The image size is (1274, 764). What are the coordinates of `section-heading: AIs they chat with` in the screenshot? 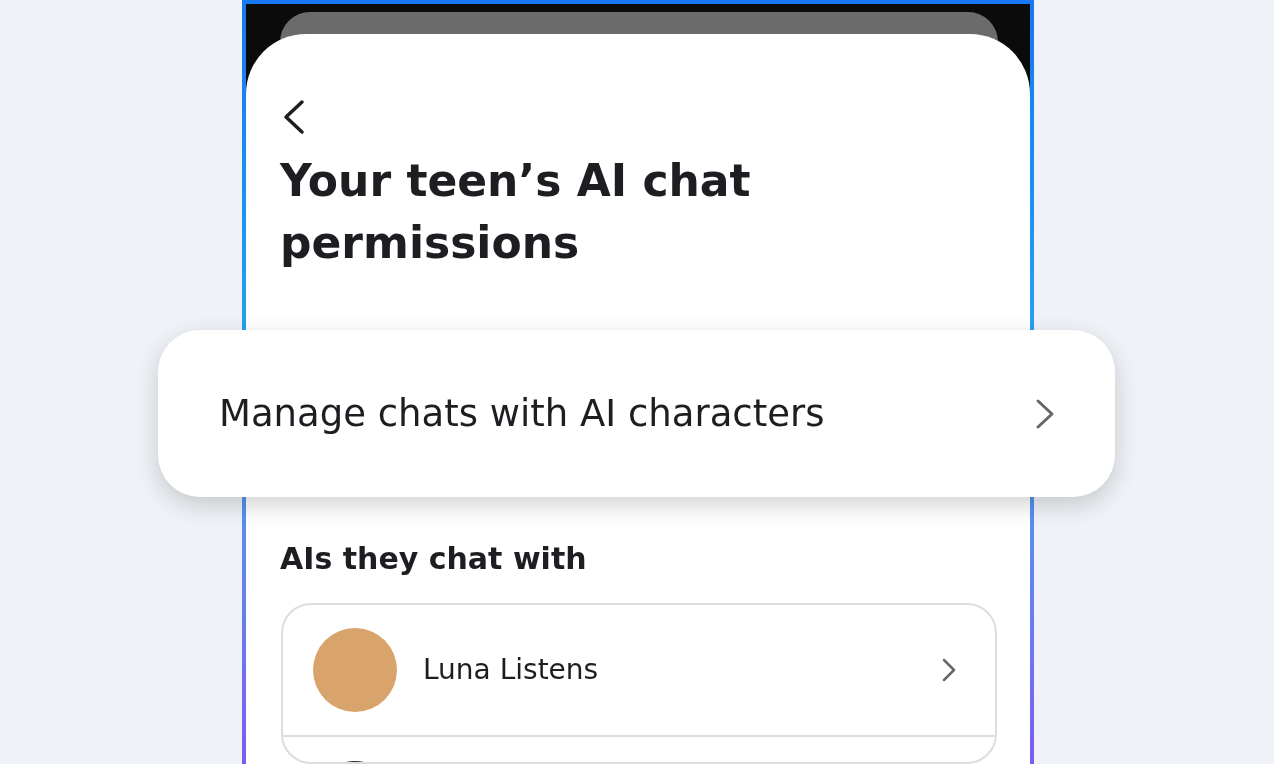 It's located at (433, 559).